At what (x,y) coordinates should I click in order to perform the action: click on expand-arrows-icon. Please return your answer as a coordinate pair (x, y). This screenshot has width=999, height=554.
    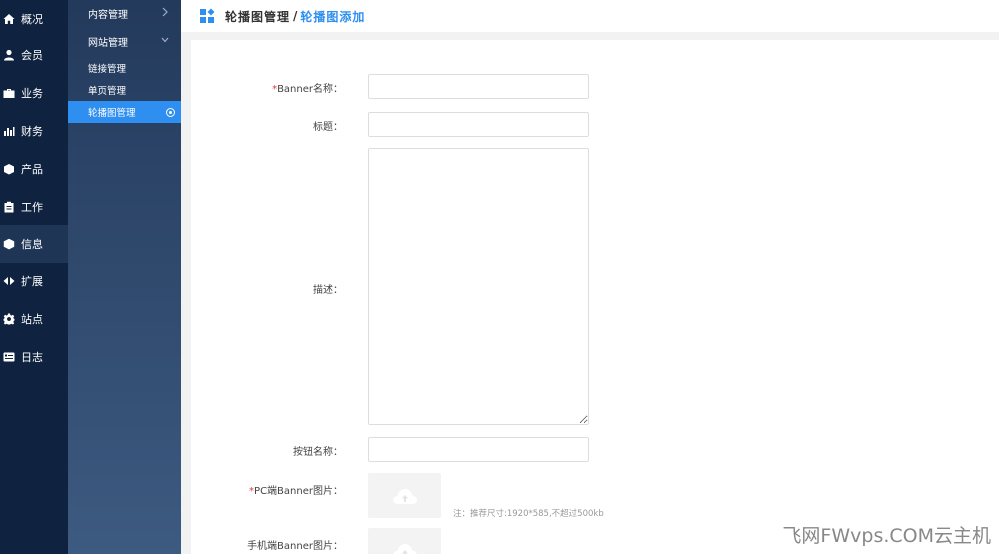
    Looking at the image, I should click on (9, 281).